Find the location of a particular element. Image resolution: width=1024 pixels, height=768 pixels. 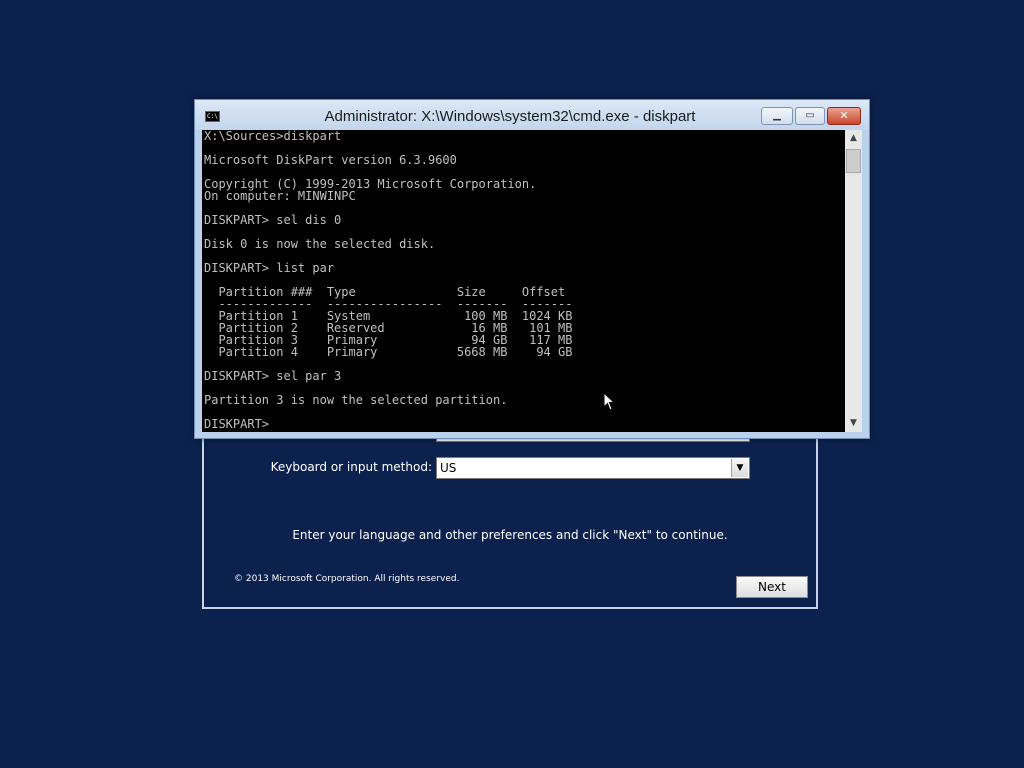

keyboard-row: Keyboard or input method: US ▼ is located at coordinates (510, 468).